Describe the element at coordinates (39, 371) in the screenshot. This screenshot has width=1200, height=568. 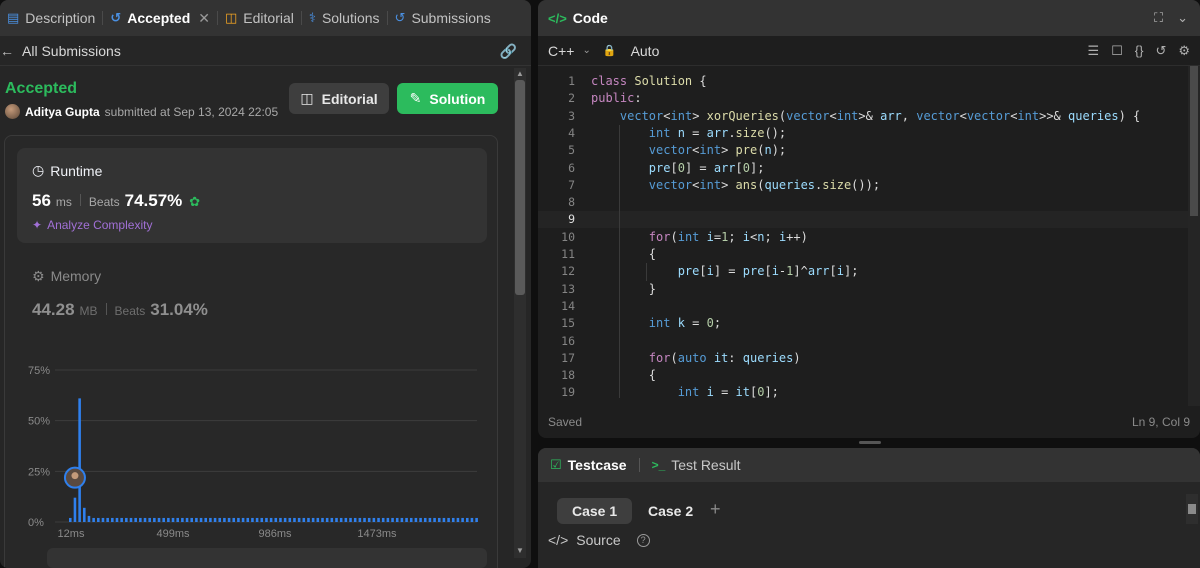
I see `y-tick-label: 75%` at that location.